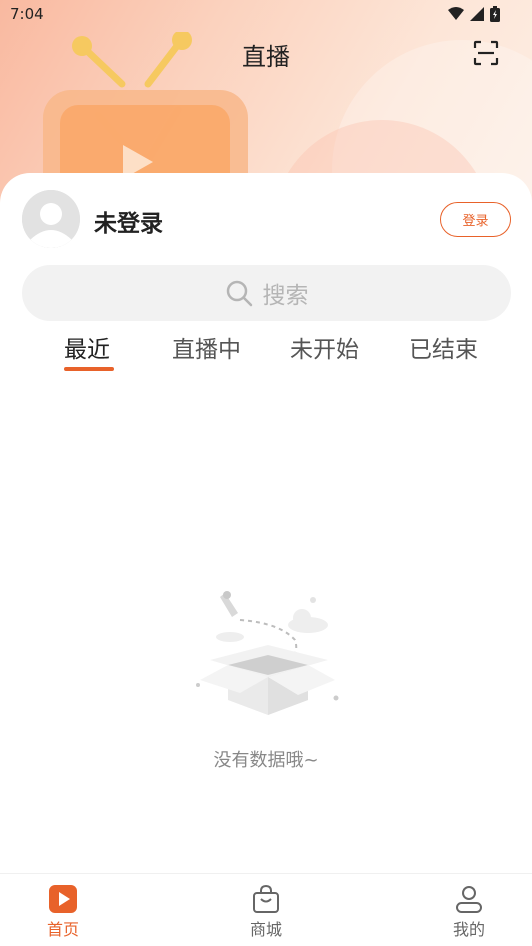  What do you see at coordinates (266, 760) in the screenshot?
I see `empty-state-text: 没有数据哦~` at bounding box center [266, 760].